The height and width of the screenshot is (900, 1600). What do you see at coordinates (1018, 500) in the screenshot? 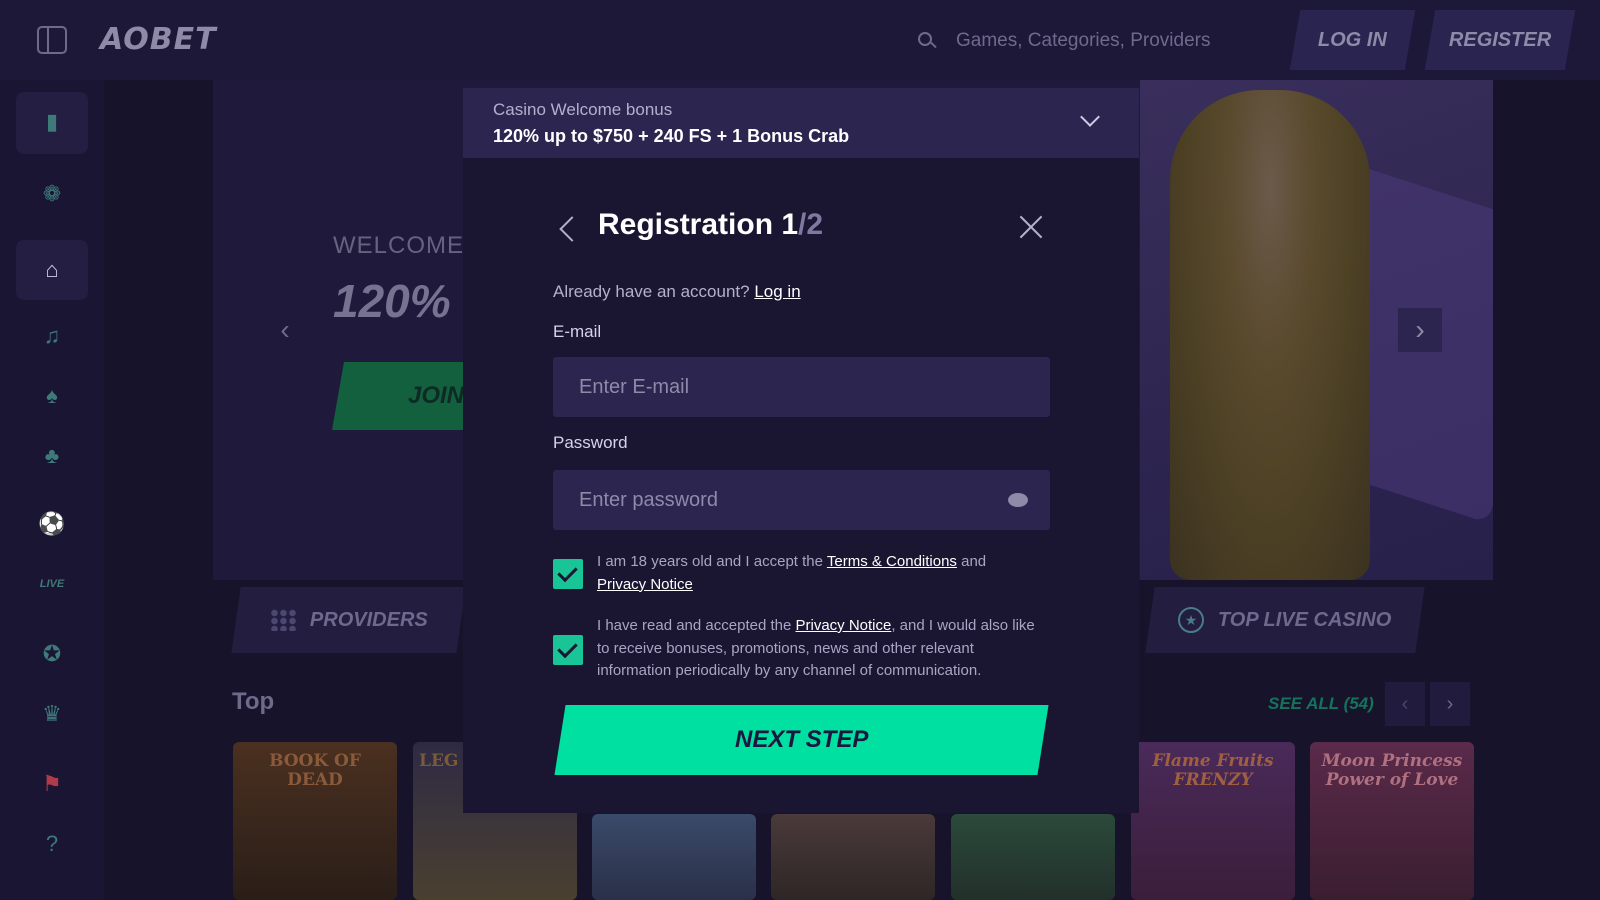
I see `eye-icon` at bounding box center [1018, 500].